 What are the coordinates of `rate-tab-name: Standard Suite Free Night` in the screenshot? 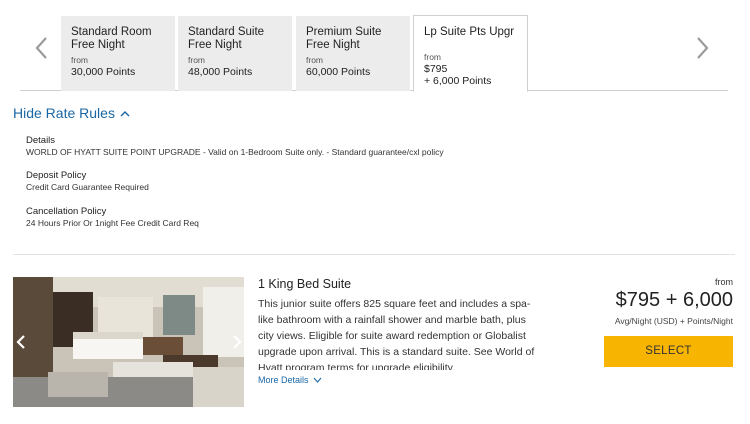 It's located at (226, 38).